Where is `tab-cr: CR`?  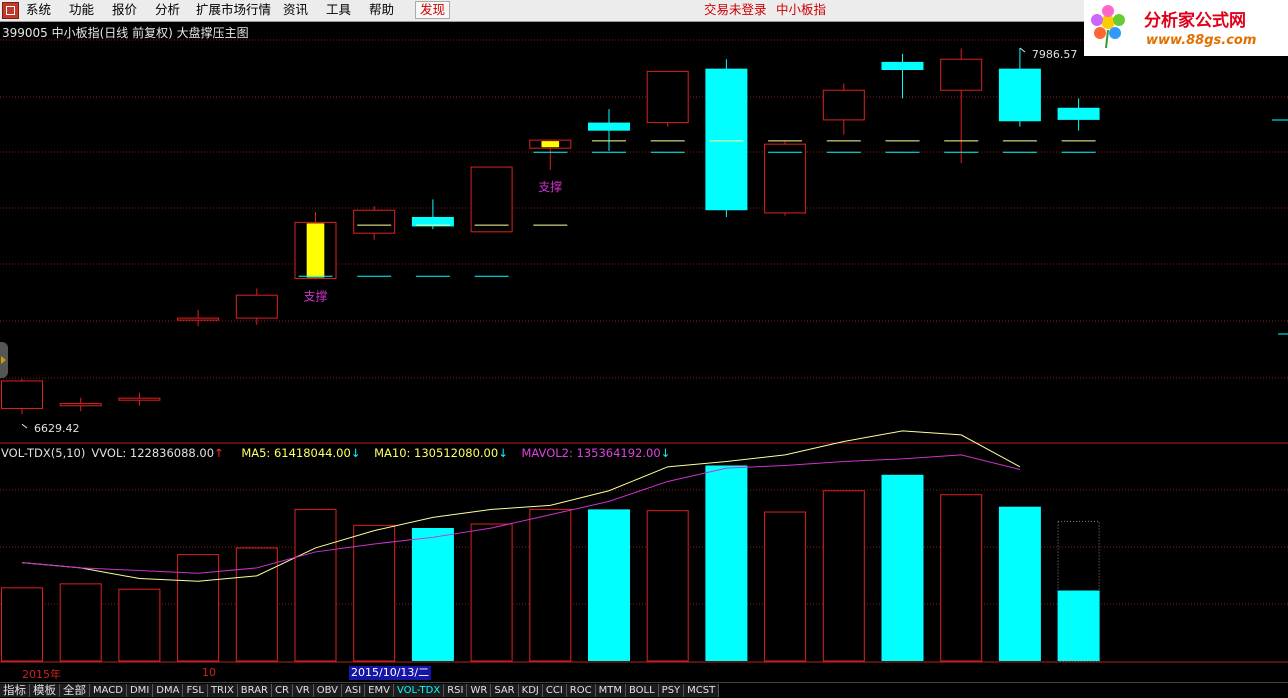
tab-cr: CR is located at coordinates (282, 690).